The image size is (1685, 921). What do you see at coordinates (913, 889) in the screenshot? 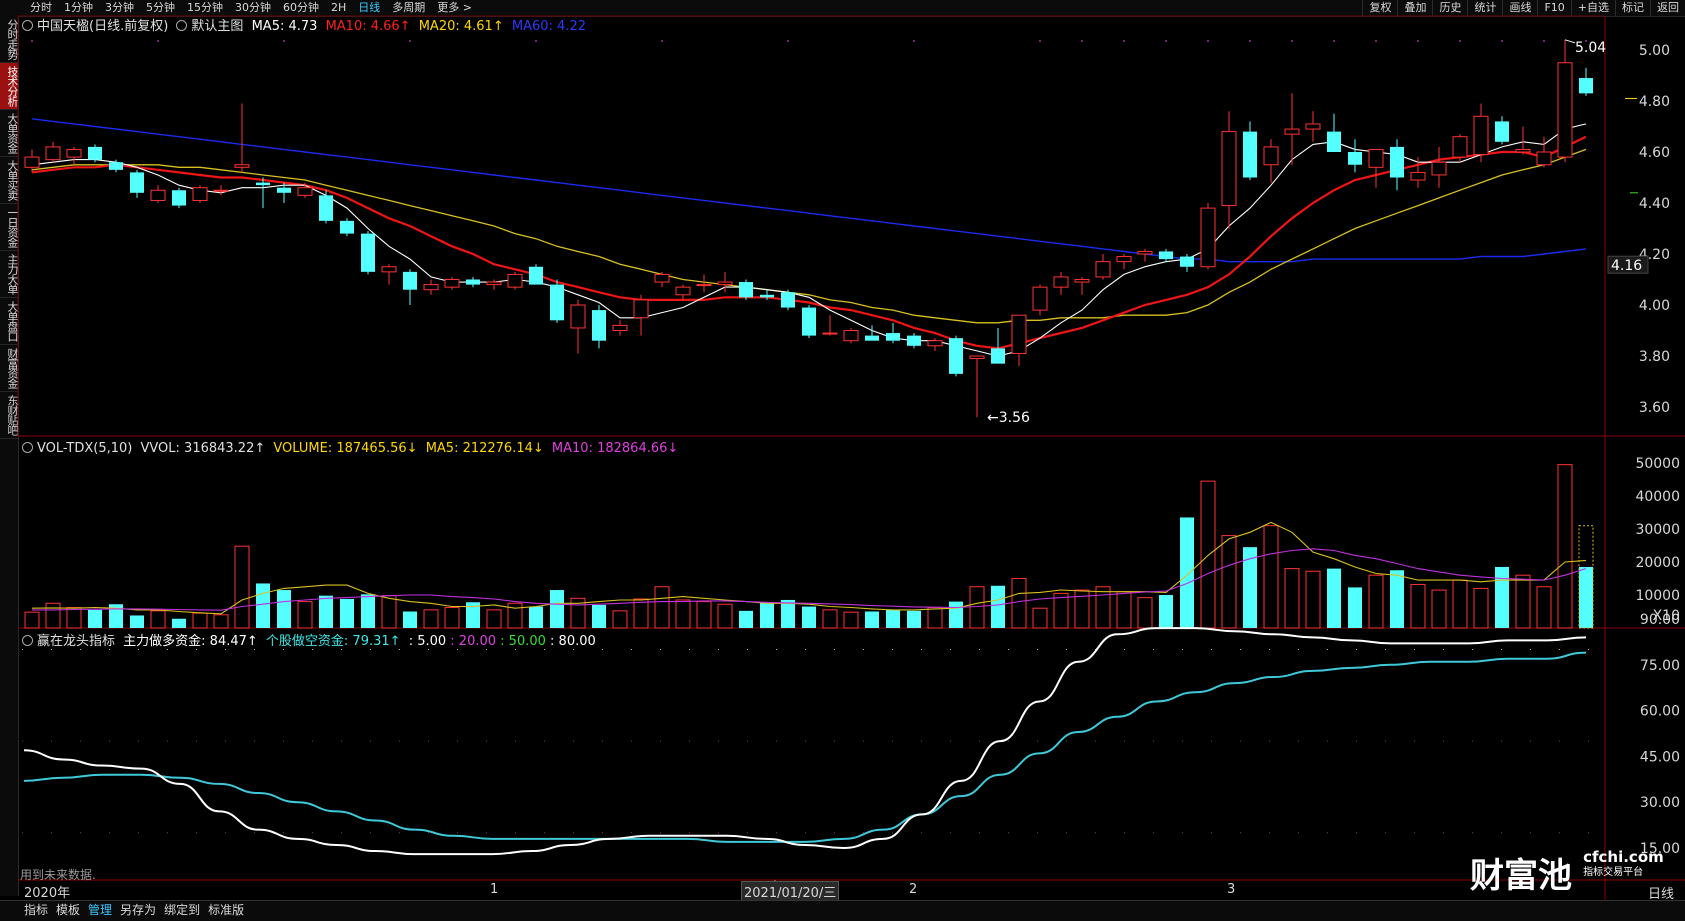
I see `date-label-month2: 2` at bounding box center [913, 889].